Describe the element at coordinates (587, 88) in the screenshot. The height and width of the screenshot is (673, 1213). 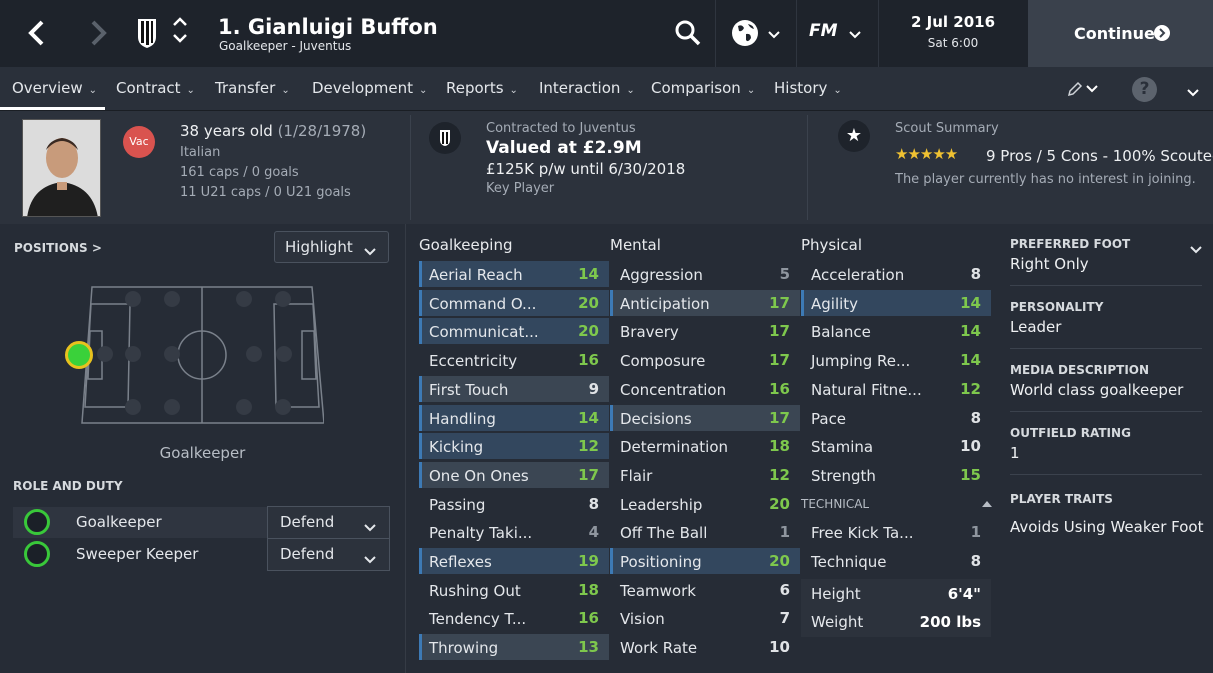
I see `tab-interaction: Interaction ⌄` at that location.